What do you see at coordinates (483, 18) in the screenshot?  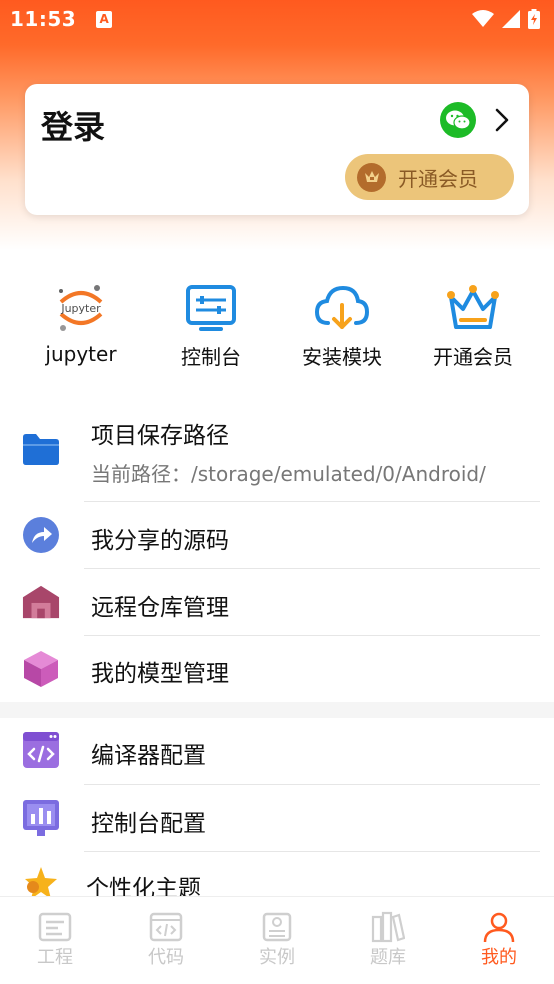 I see `wifi-icon` at bounding box center [483, 18].